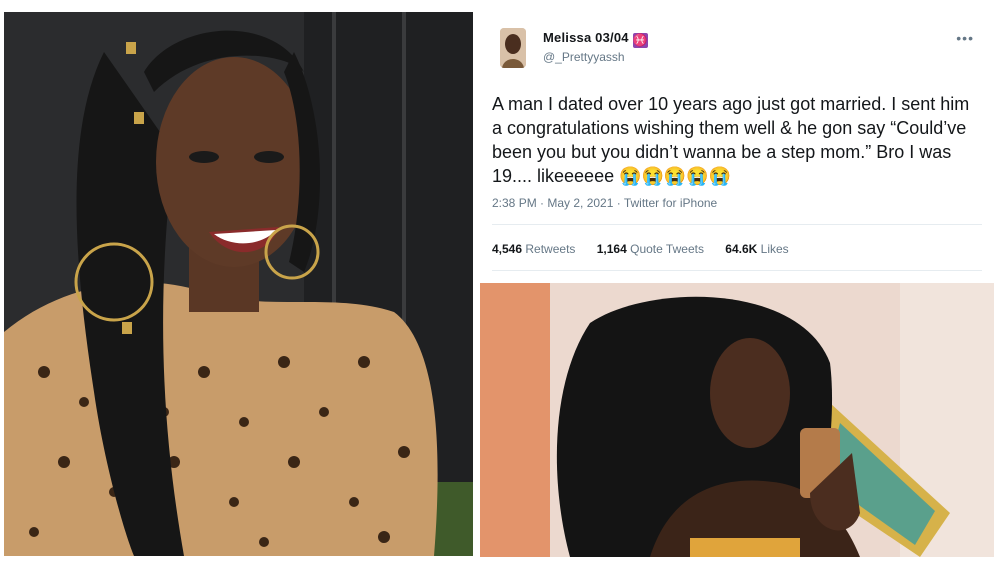 Image resolution: width=1000 pixels, height=562 pixels. Describe the element at coordinates (507, 249) in the screenshot. I see `retweets-count: 4,546` at that location.